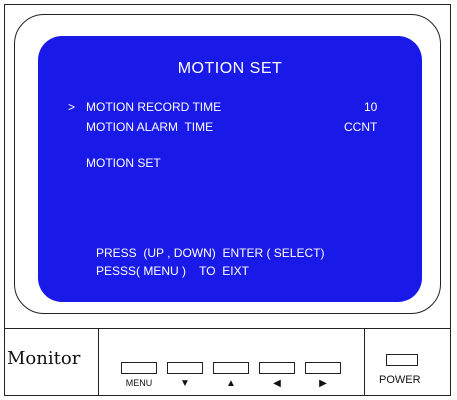  What do you see at coordinates (185, 383) in the screenshot?
I see `down-arrow-icon: ▼` at bounding box center [185, 383].